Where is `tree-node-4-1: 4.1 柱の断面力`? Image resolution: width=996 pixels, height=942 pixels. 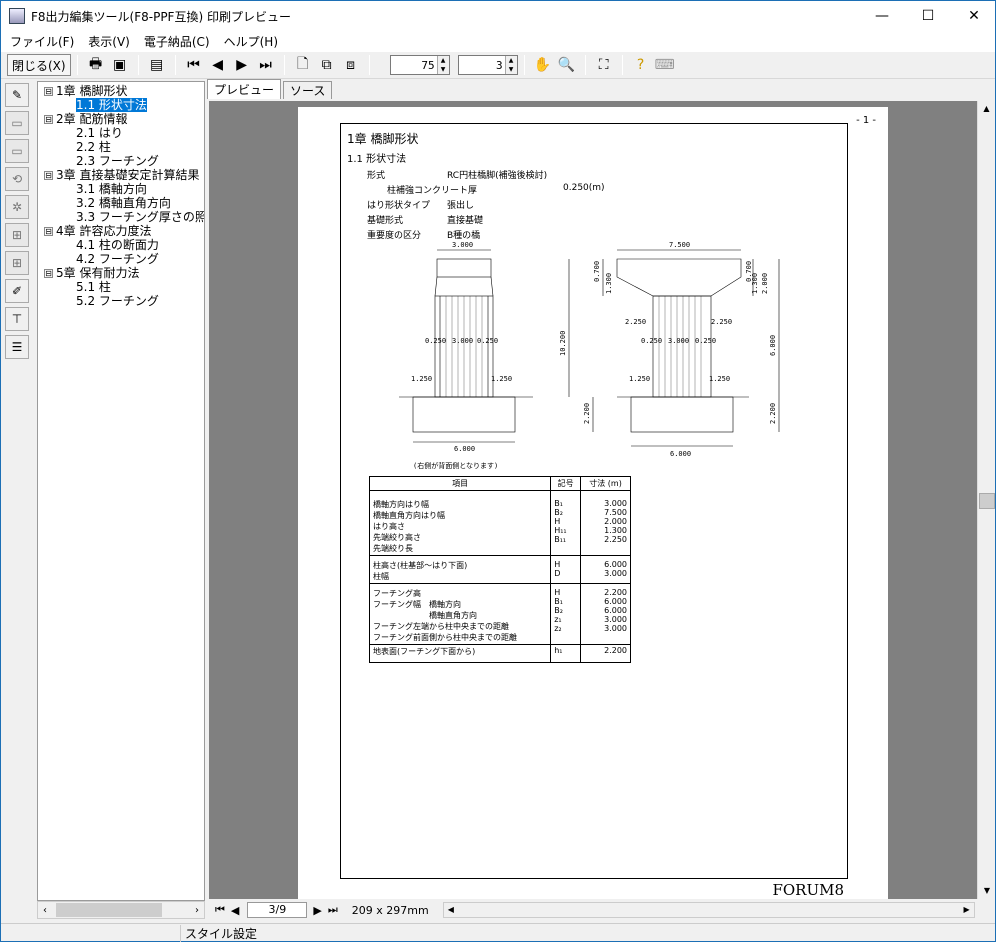 tree-node-4-1: 4.1 柱の断面力 is located at coordinates (117, 245).